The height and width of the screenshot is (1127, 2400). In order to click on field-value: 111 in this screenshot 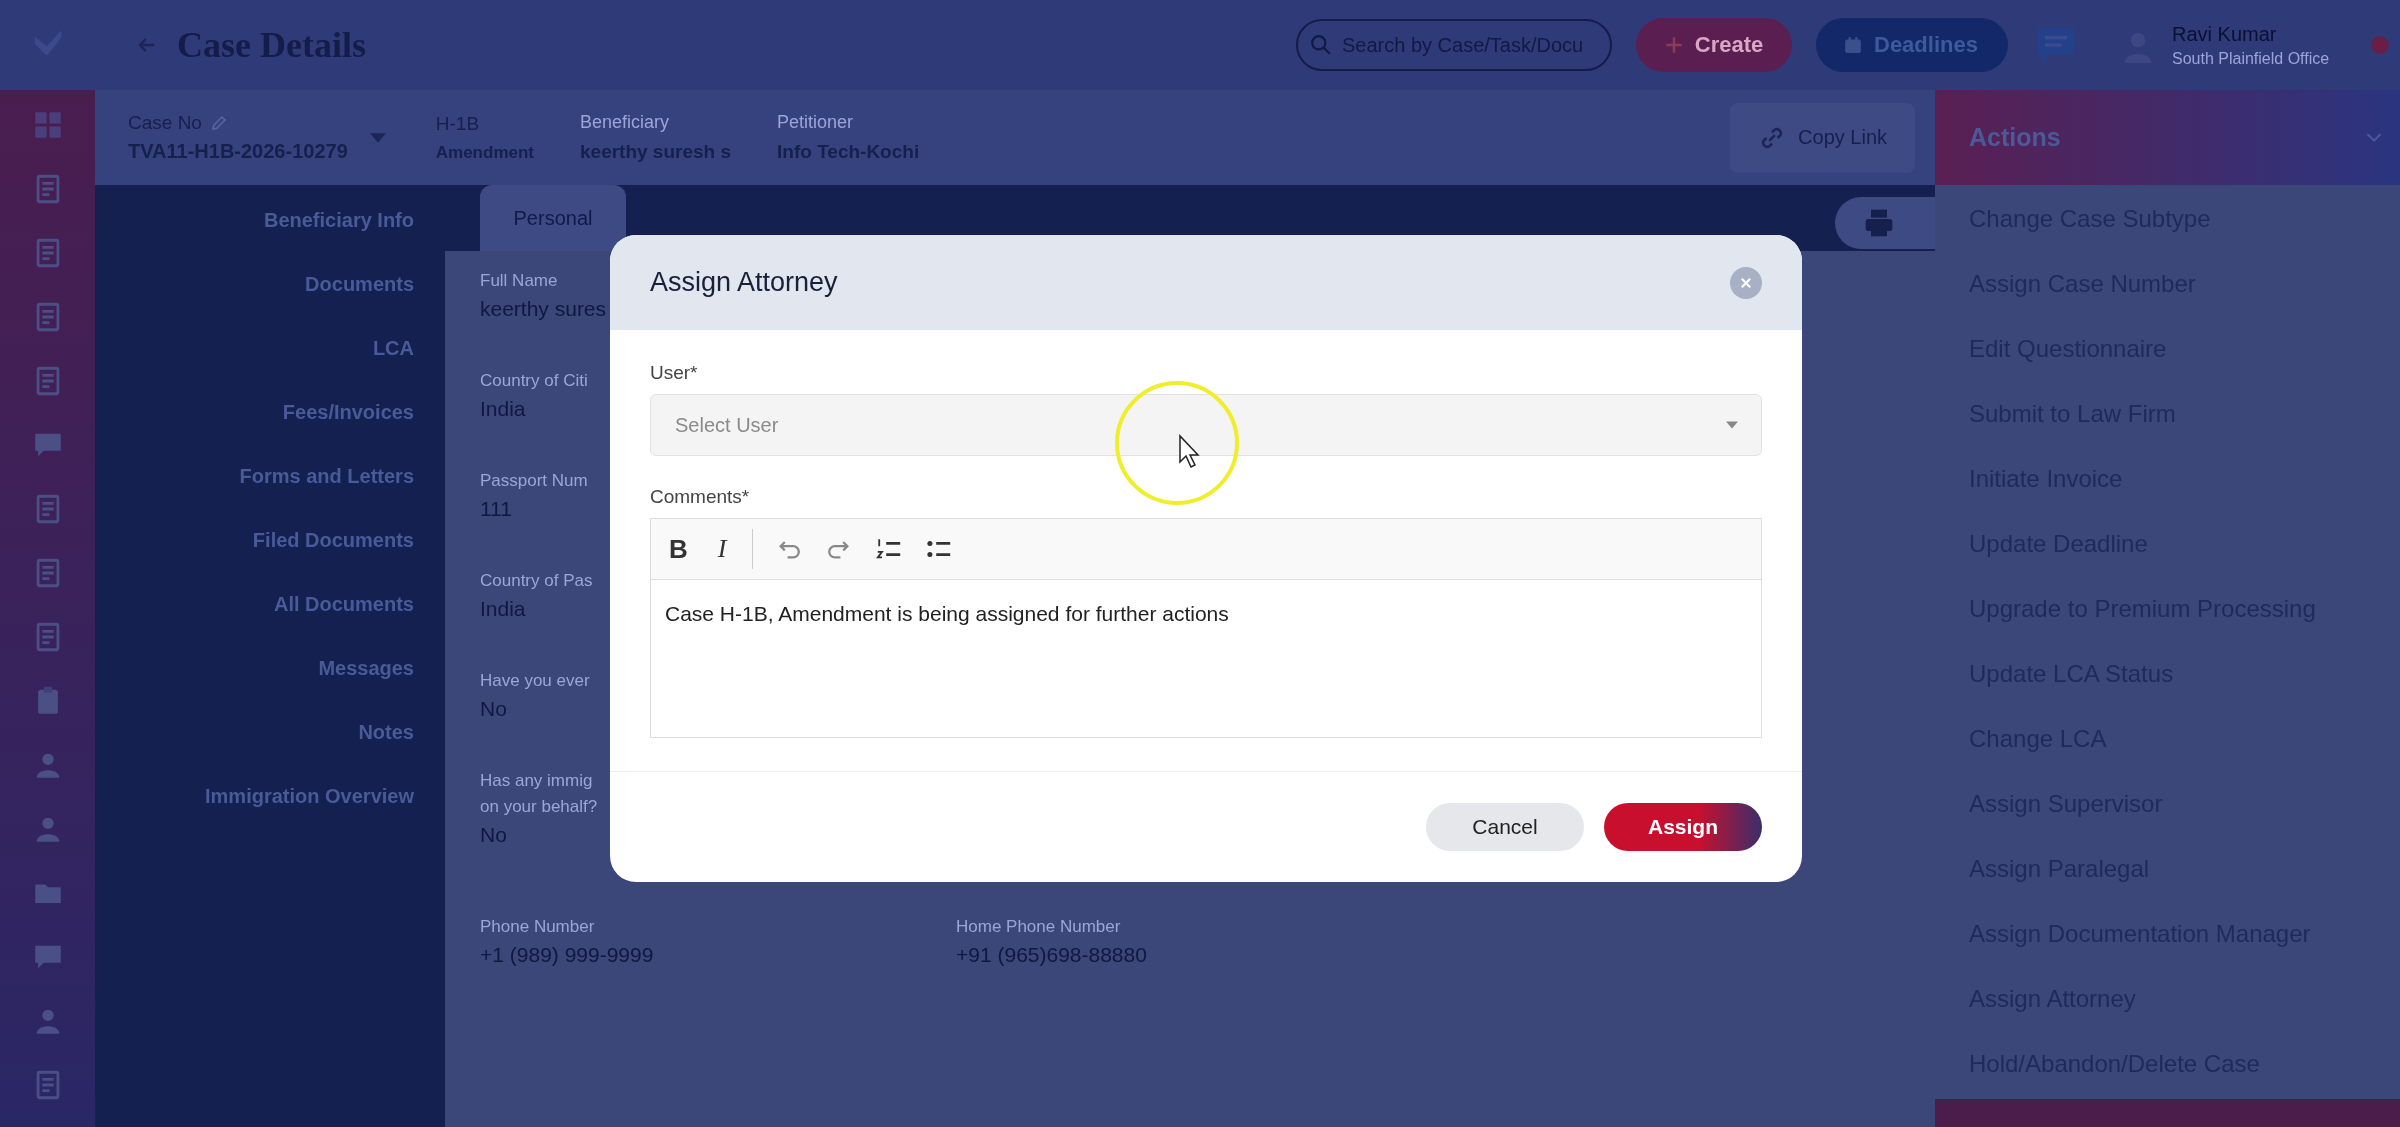, I will do `click(496, 509)`.